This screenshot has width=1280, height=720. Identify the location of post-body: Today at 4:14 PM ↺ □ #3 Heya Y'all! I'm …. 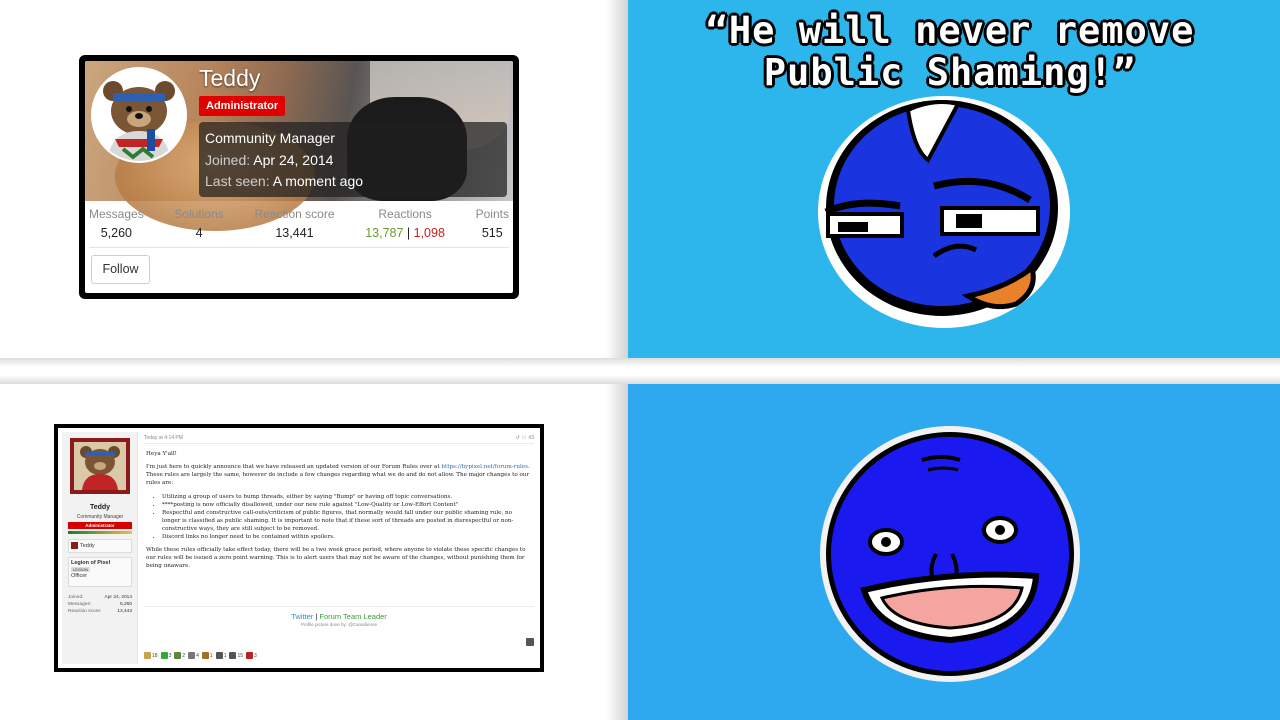
(341, 548).